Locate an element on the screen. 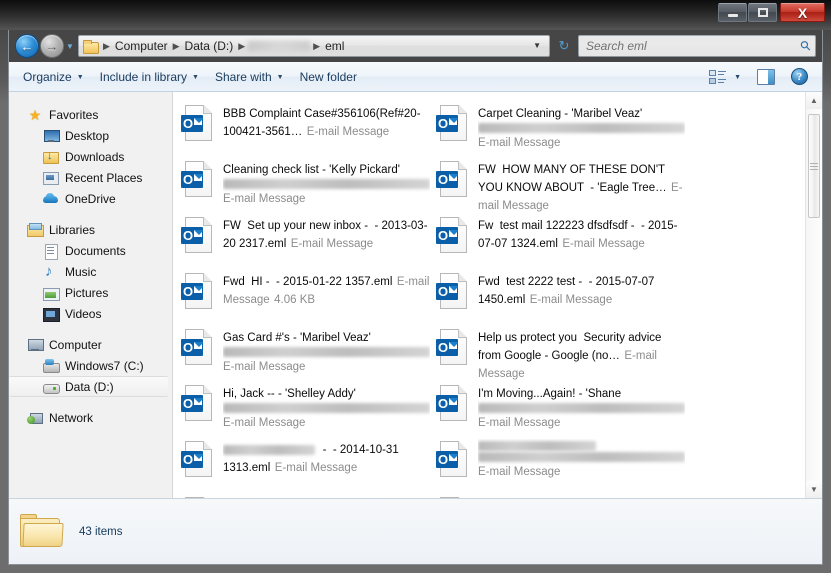 This screenshot has width=831, height=573. share-with-button: Share with ▼ is located at coordinates (249, 77).